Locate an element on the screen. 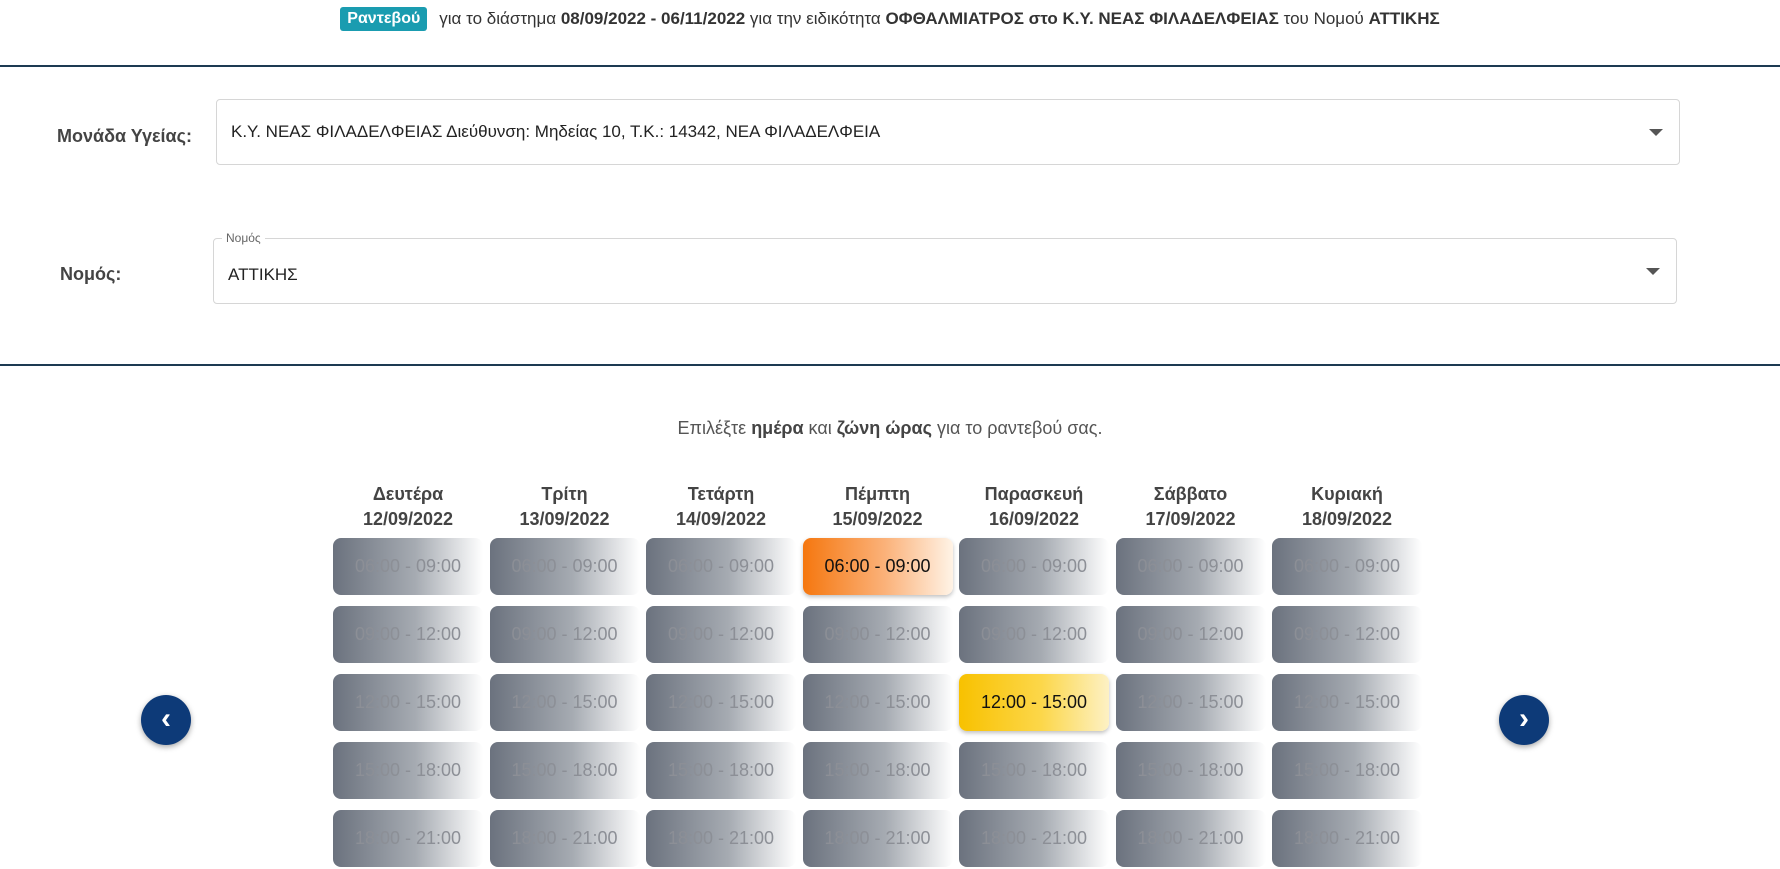 The width and height of the screenshot is (1780, 869). day-date: 17/09/2022 is located at coordinates (1190, 519).